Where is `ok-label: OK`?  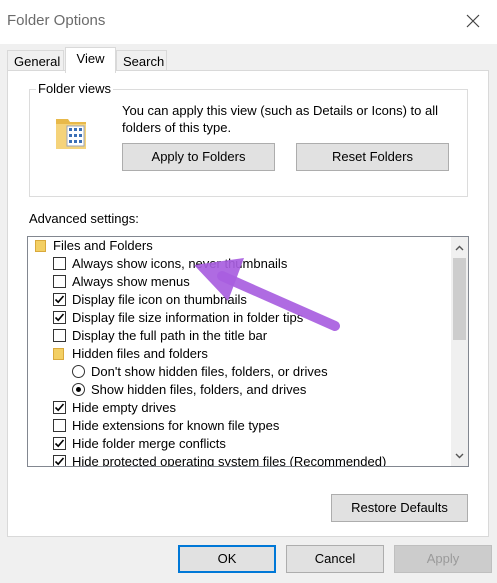 ok-label: OK is located at coordinates (227, 558).